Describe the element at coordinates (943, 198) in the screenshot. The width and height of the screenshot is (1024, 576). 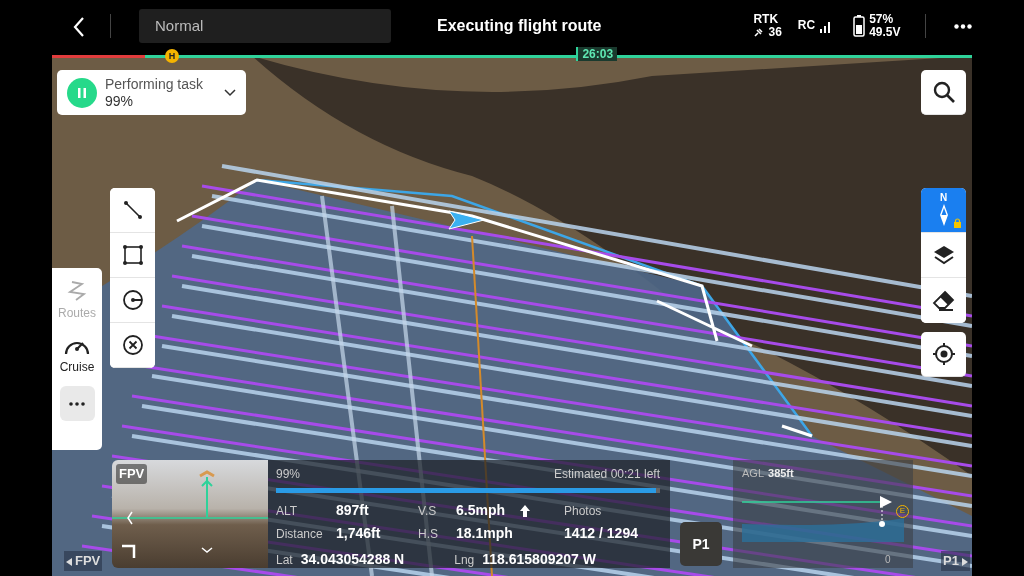
I see `compass-north-label: N` at that location.